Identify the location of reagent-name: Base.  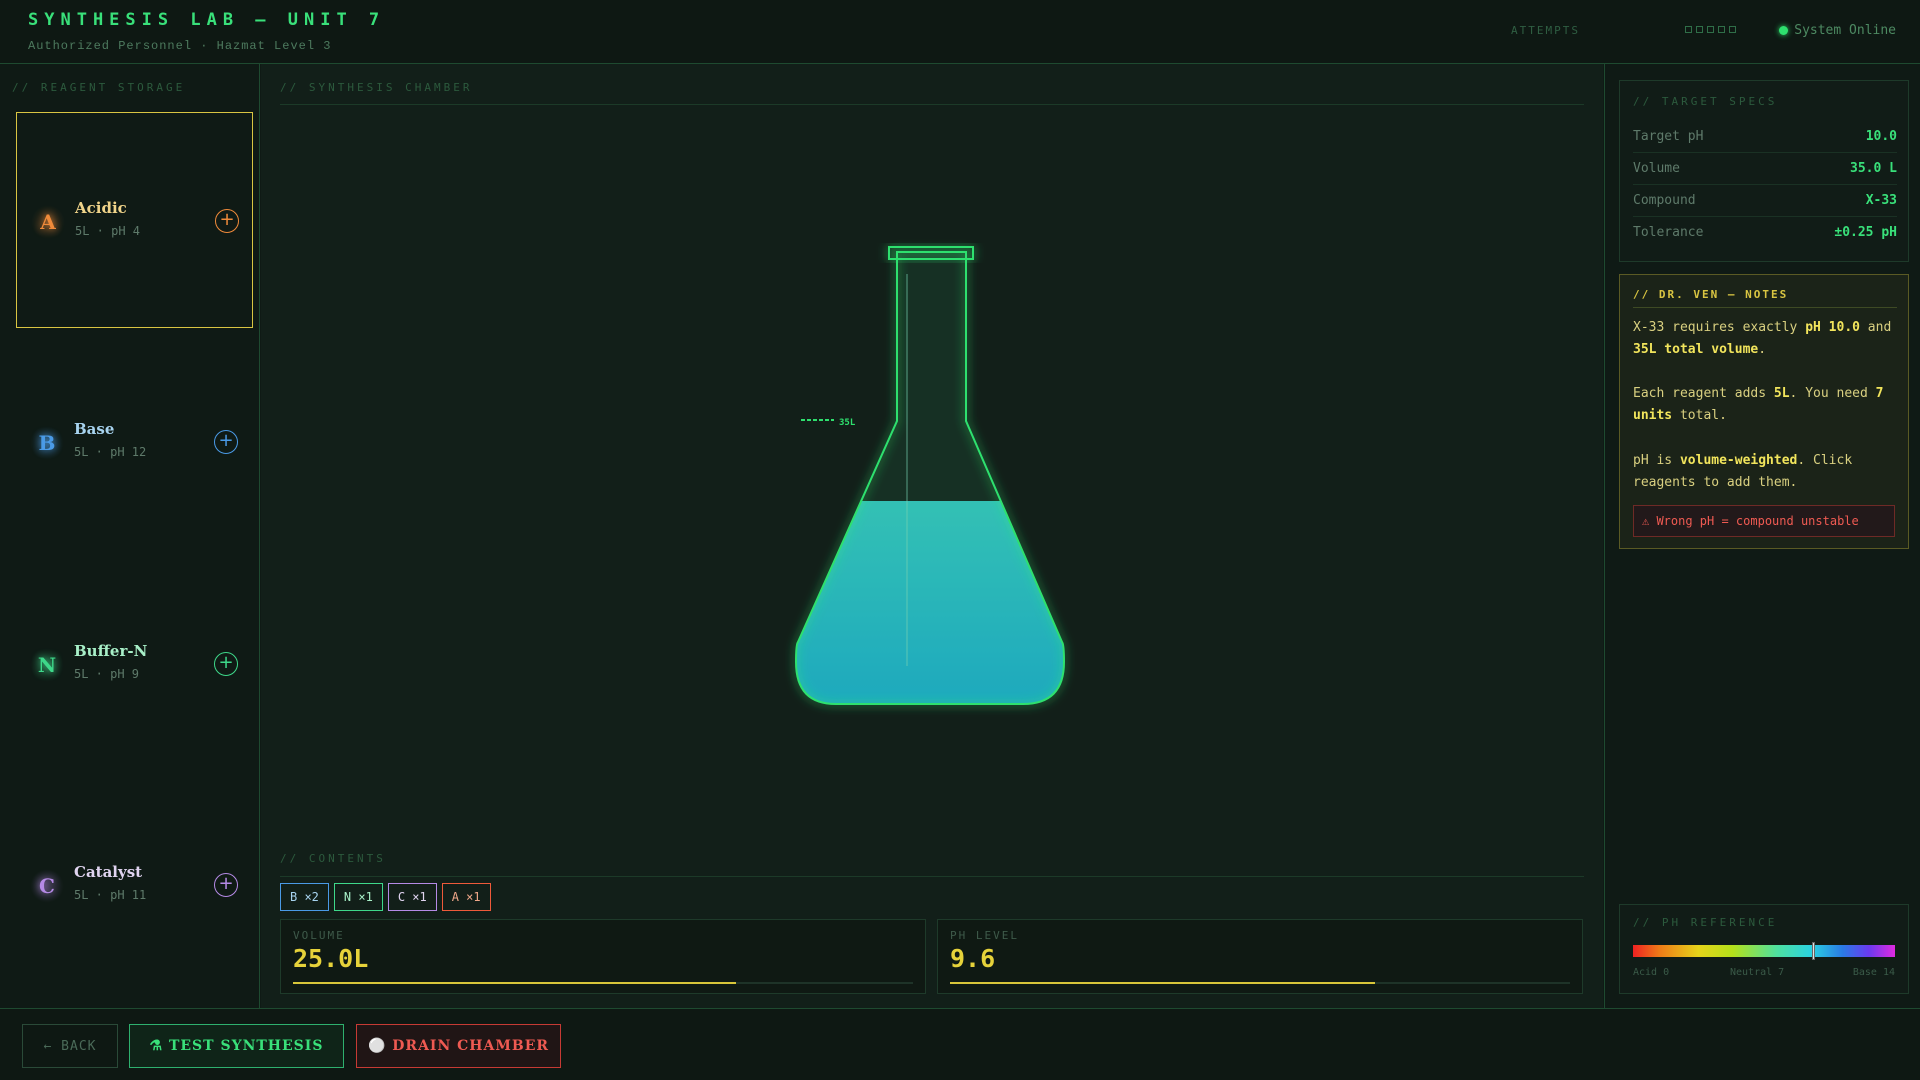
(94, 429).